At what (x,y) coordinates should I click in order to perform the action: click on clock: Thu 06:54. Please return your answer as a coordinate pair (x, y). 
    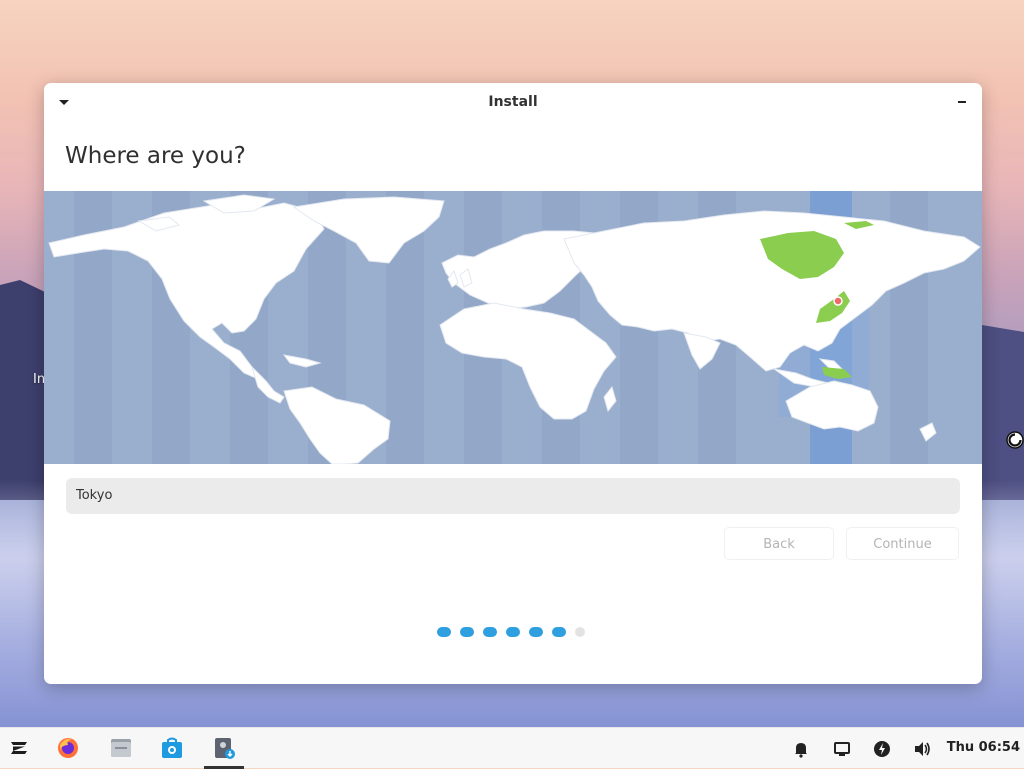
    Looking at the image, I should click on (983, 747).